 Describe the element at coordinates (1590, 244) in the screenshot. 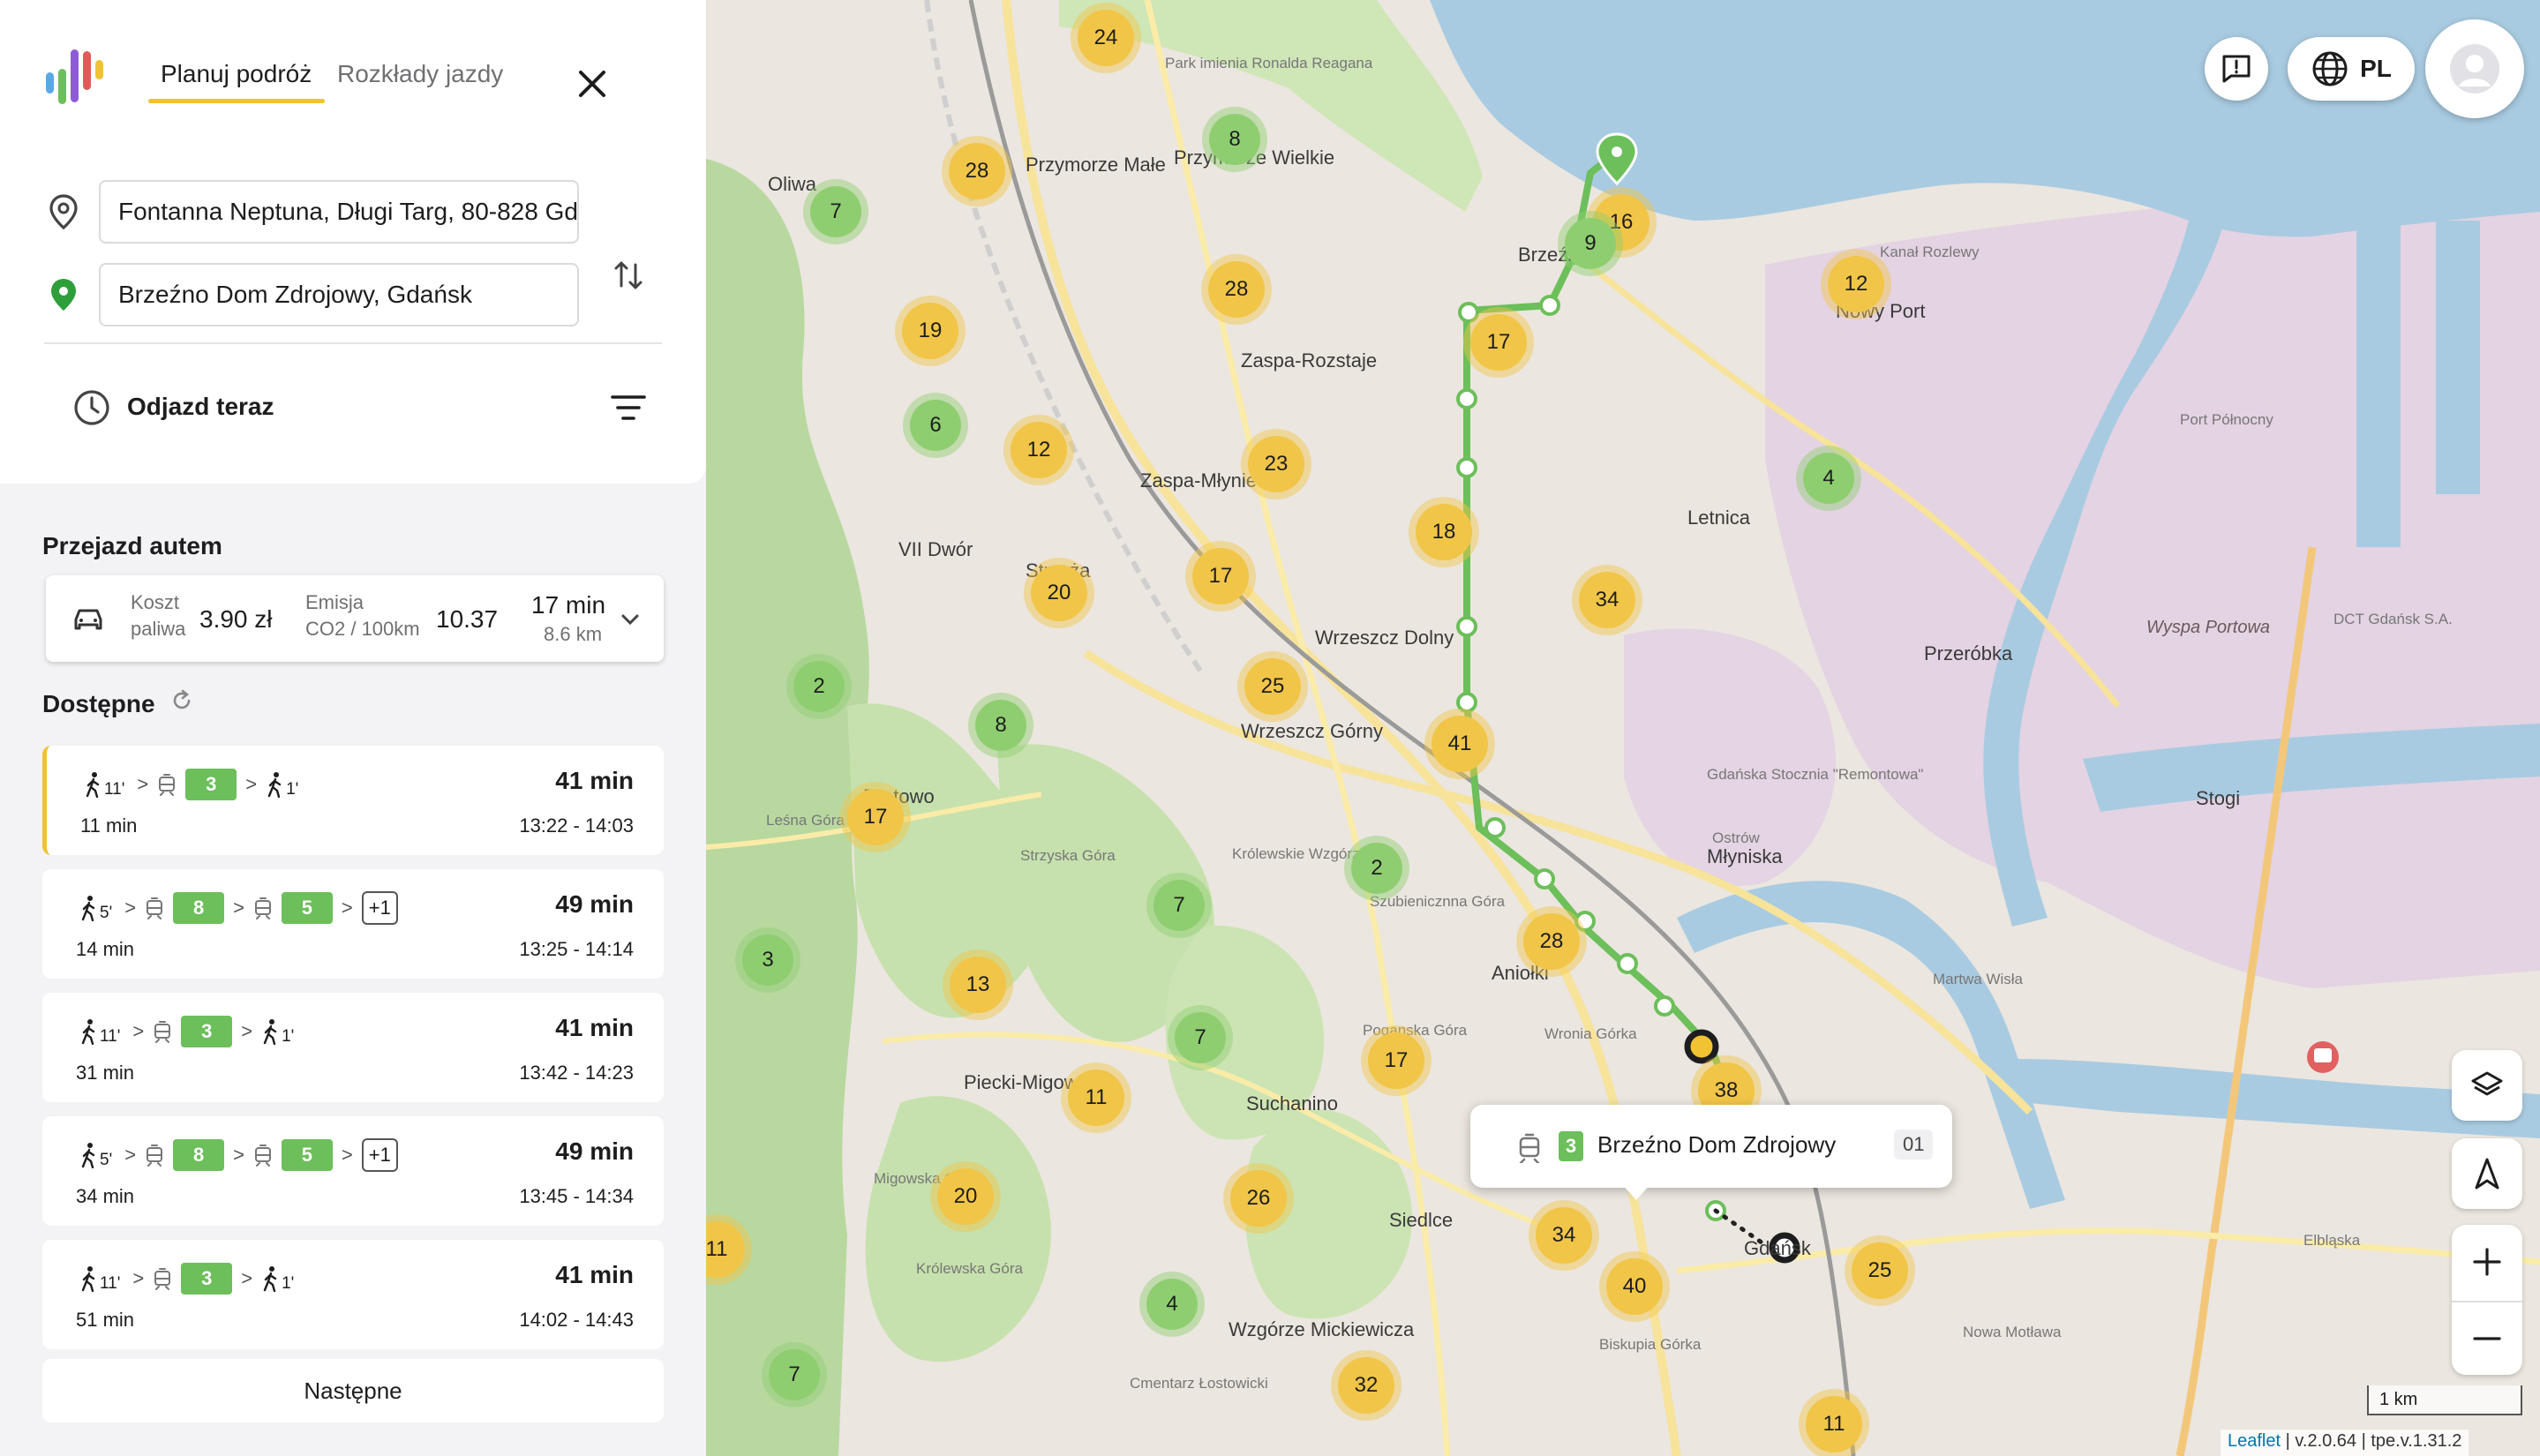

I see `stop-cluster: 9` at that location.